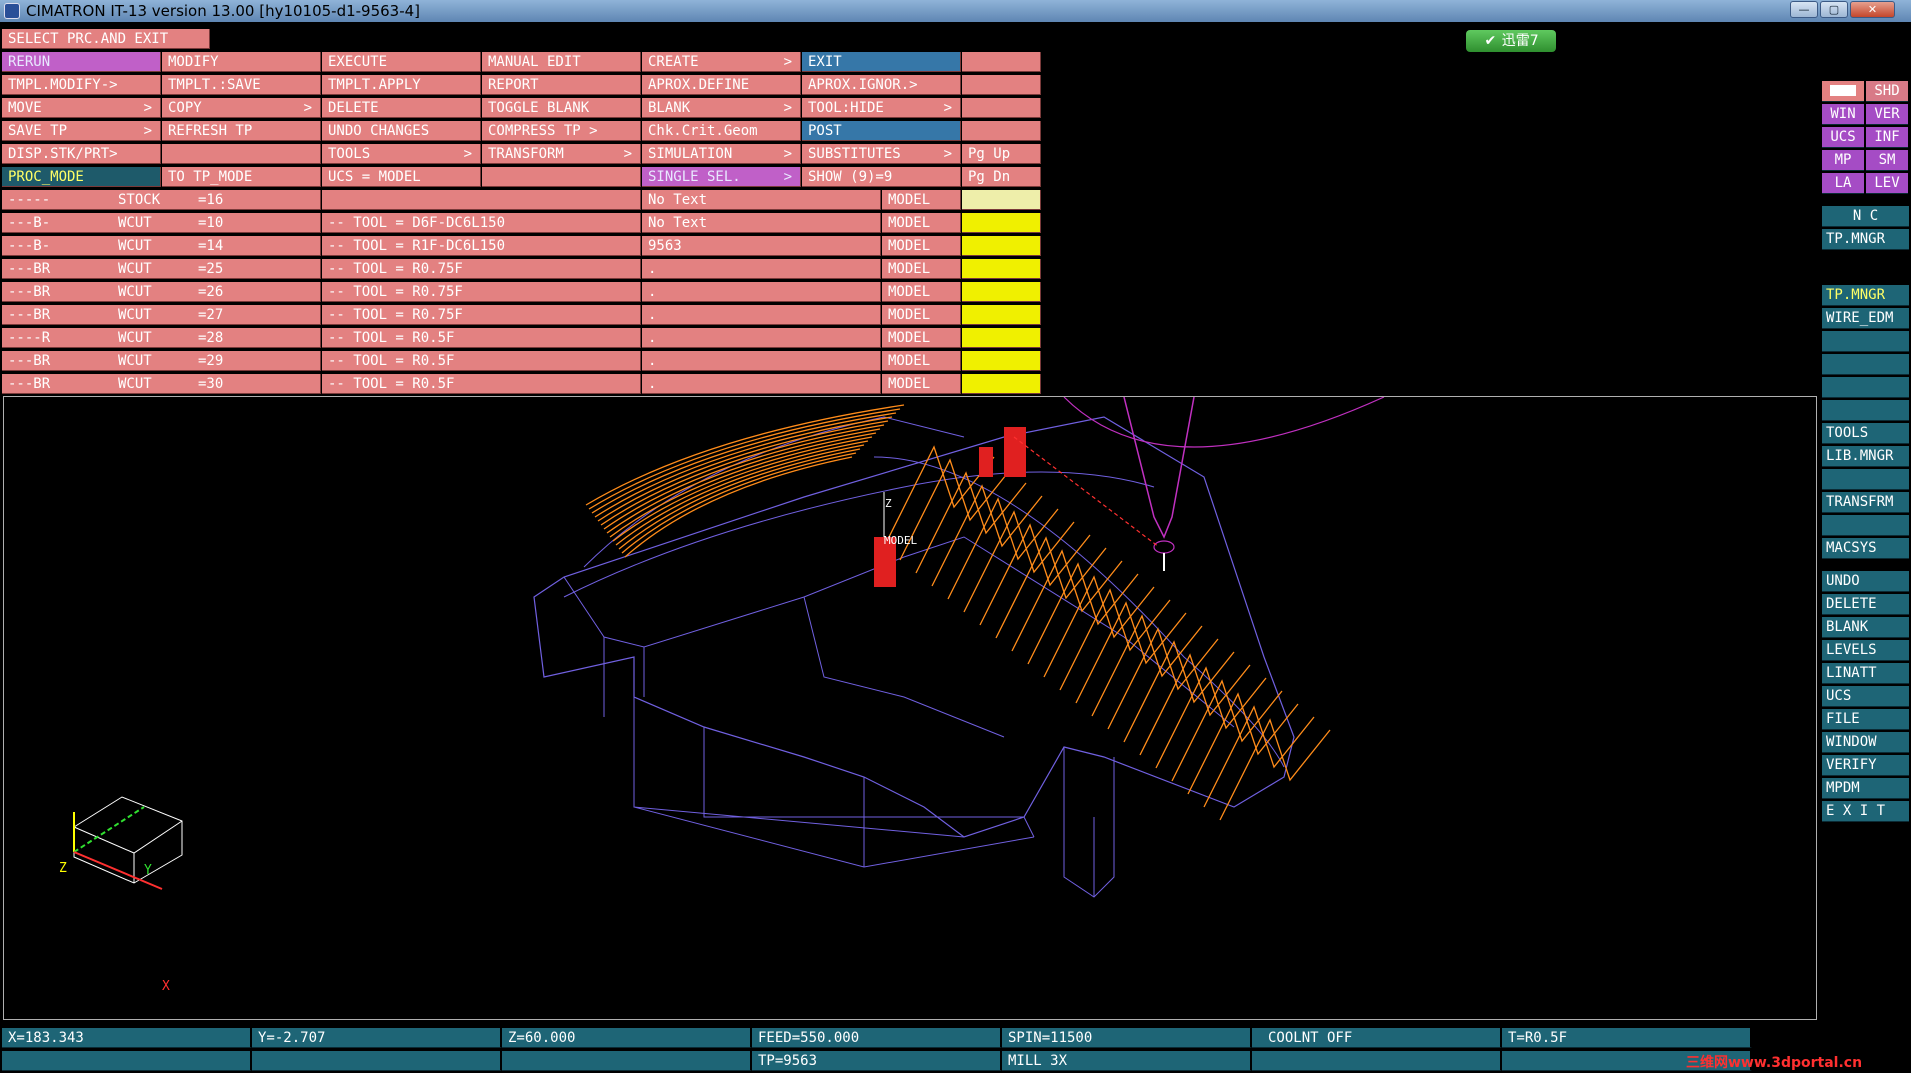 The image size is (1911, 1073). I want to click on delete-side-button: DELETE, so click(1865, 604).